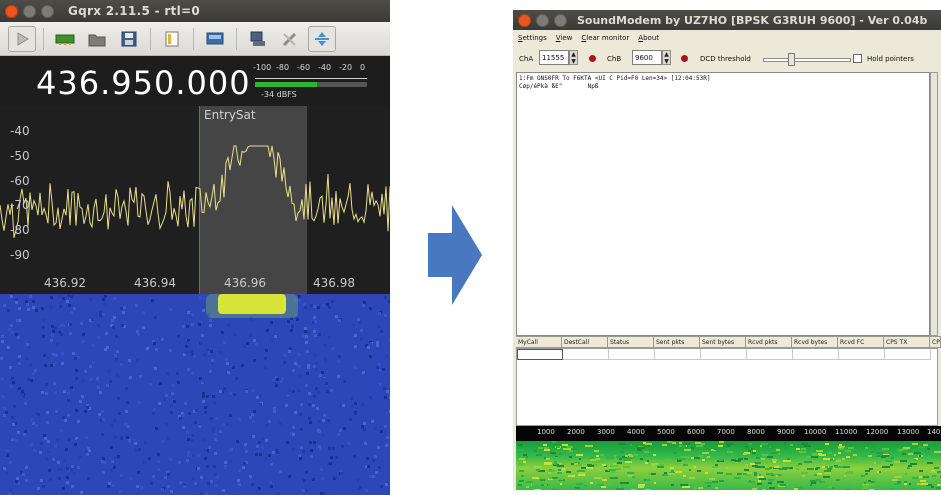 This screenshot has width=941, height=495. What do you see at coordinates (573, 57) in the screenshot?
I see `cha-spin-button: ▲ ▼` at bounding box center [573, 57].